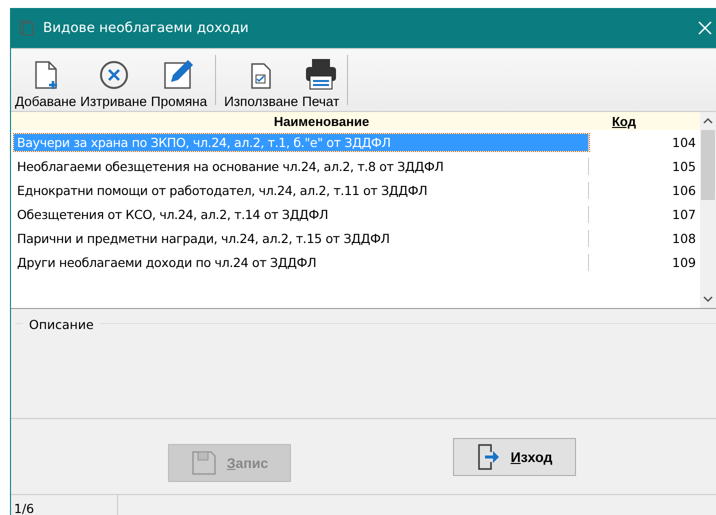 The height and width of the screenshot is (515, 716). Describe the element at coordinates (684, 142) in the screenshot. I see `table-cell-text: 104` at that location.